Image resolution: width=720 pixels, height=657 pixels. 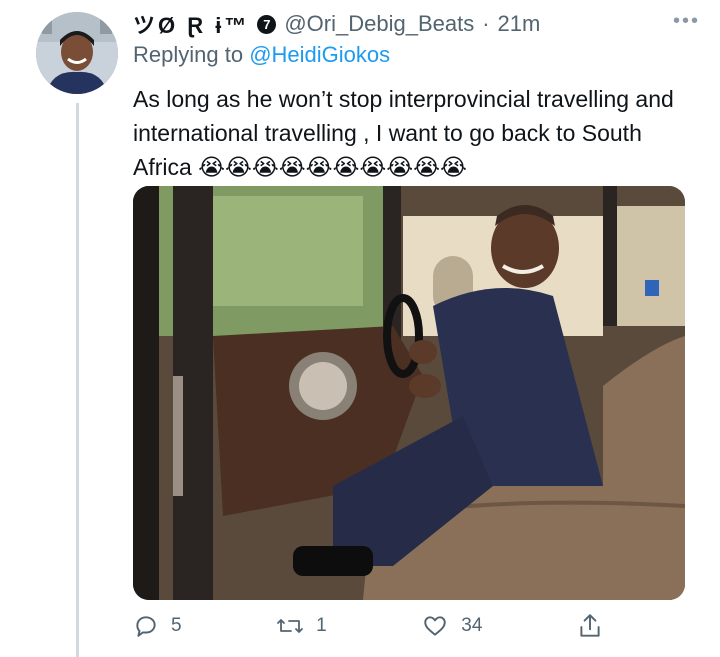 I want to click on heart-icon, so click(x=435, y=626).